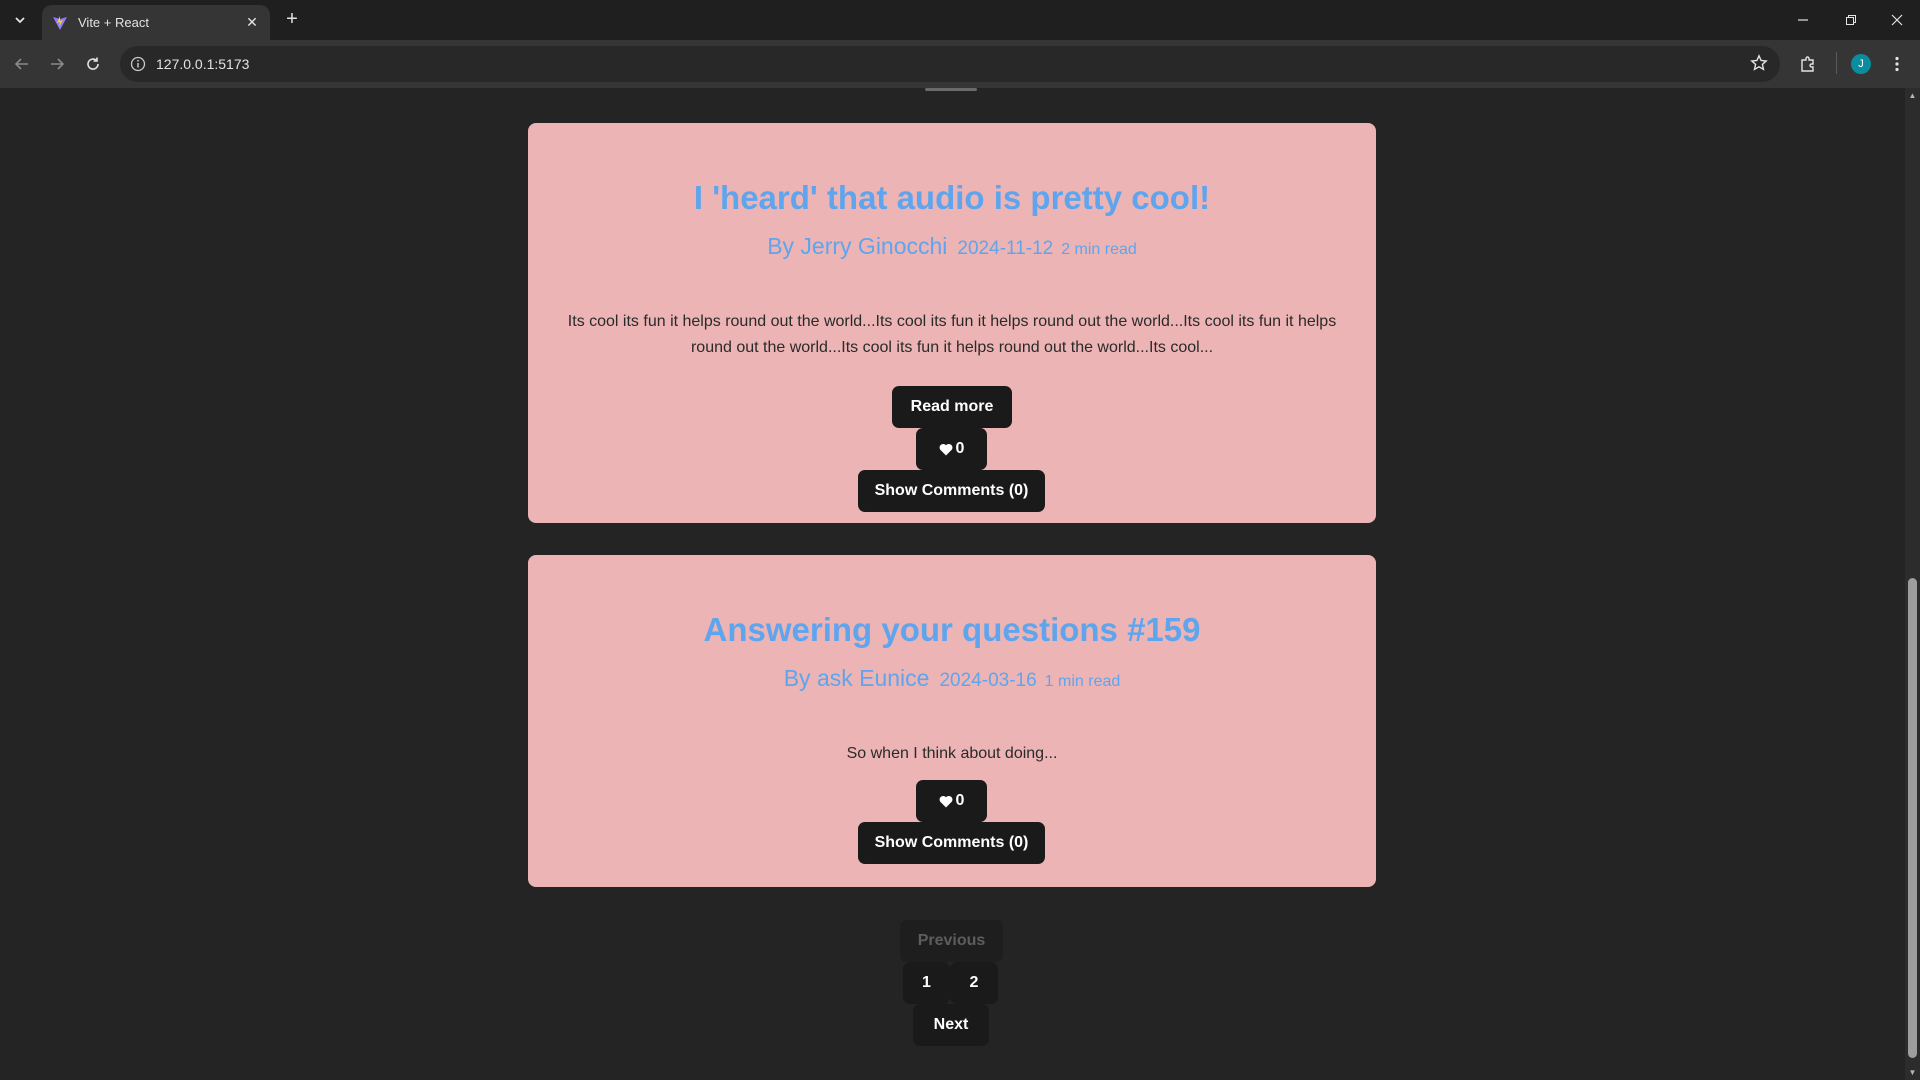 The height and width of the screenshot is (1080, 1920). What do you see at coordinates (203, 64) in the screenshot?
I see `url-text: 127.0.0.1:5173` at bounding box center [203, 64].